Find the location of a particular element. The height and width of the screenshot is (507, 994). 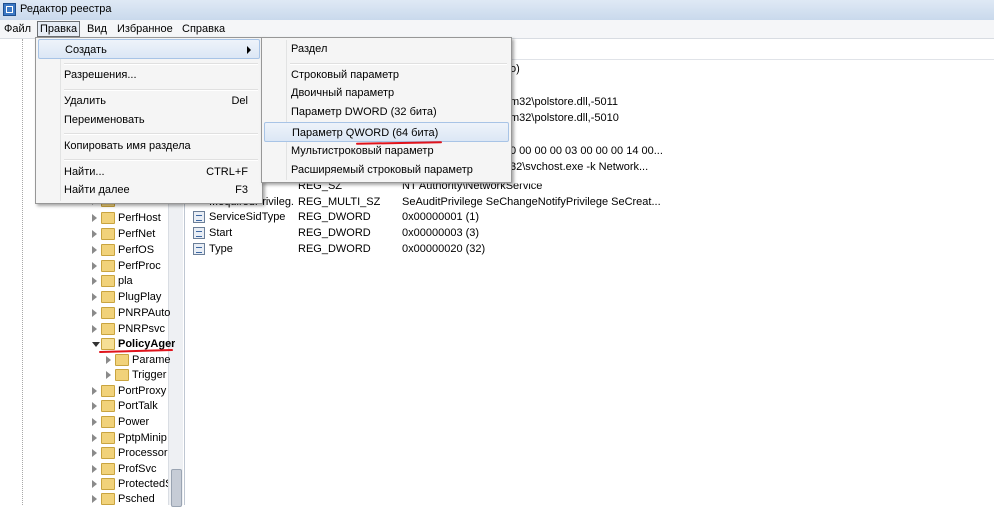

submenu-item-dword-value: Параметр DWORD (32 бита) is located at coordinates (386, 112).